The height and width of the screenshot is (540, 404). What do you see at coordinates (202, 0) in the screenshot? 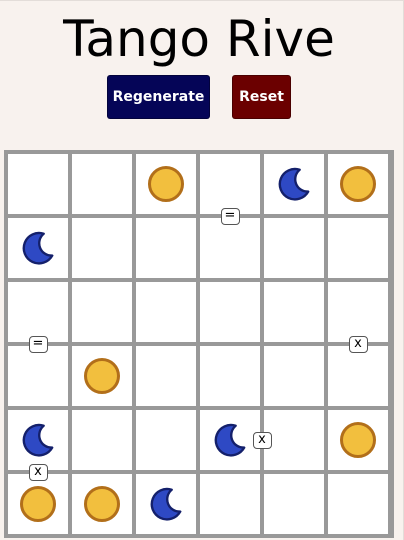
I see `top-border` at bounding box center [202, 0].